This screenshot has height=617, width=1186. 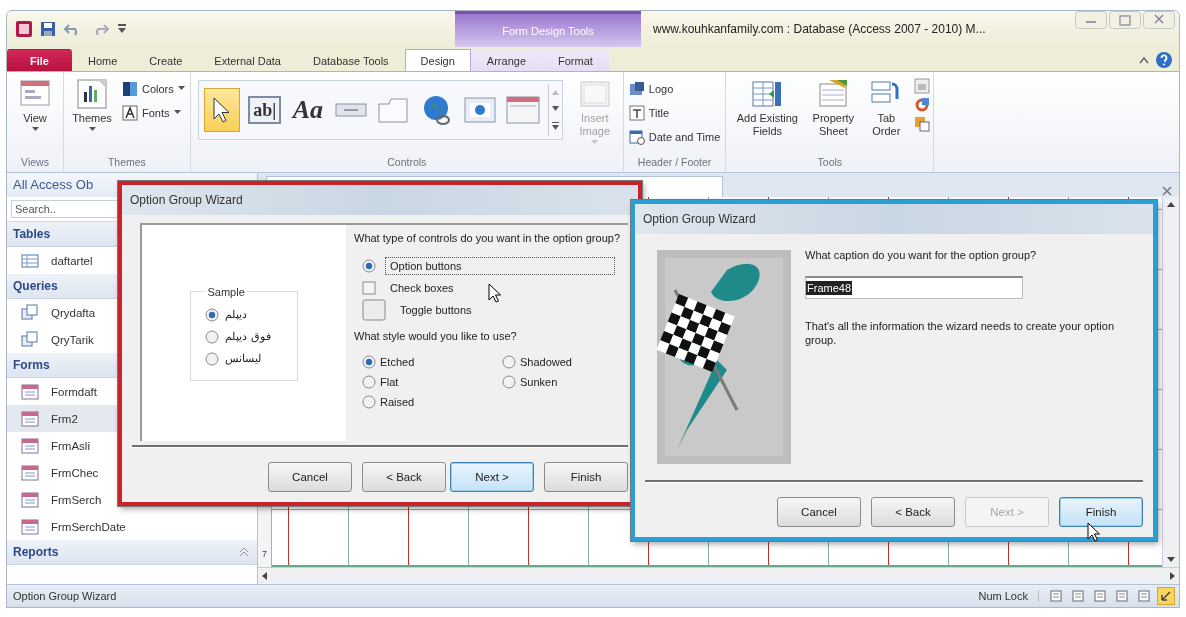 I want to click on section-title: Forms, so click(x=31, y=365).